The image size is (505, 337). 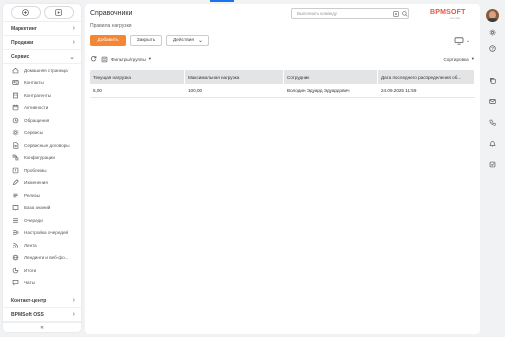 What do you see at coordinates (492, 15) in the screenshot?
I see `avatar` at bounding box center [492, 15].